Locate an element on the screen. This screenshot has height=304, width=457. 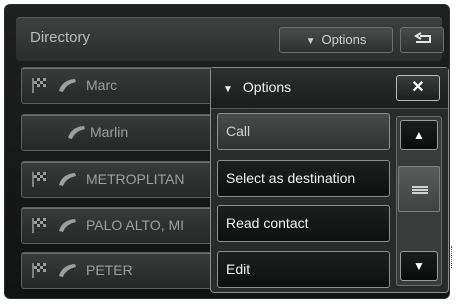
contact-row: Marlin is located at coordinates (120, 132).